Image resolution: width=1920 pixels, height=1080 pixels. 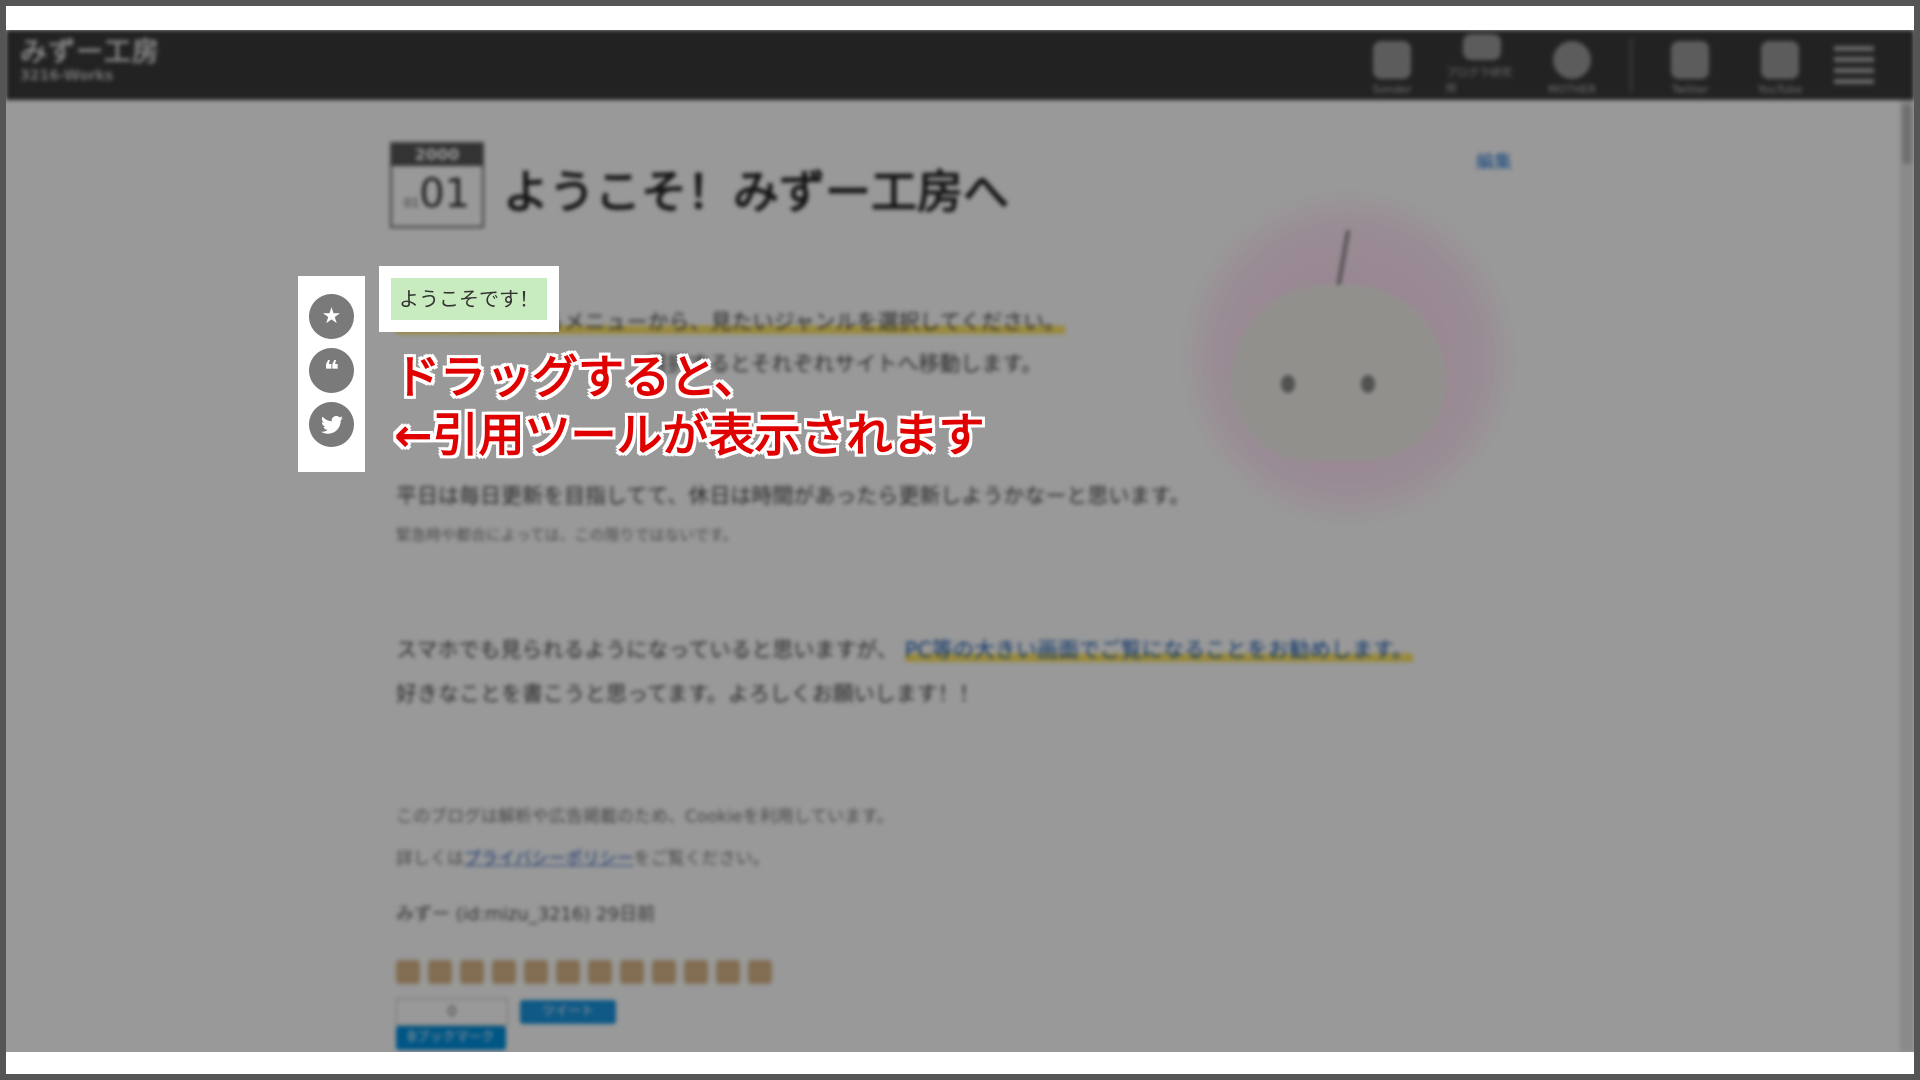 I want to click on selected-text-highlight: ようこそです！, so click(x=469, y=299).